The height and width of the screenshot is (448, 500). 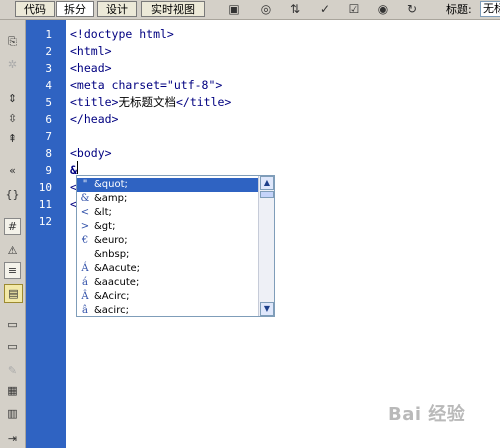 I want to click on line-number-gutter: 1 2 3 4 5 6 7 8 9 10 11 12, so click(x=46, y=234).